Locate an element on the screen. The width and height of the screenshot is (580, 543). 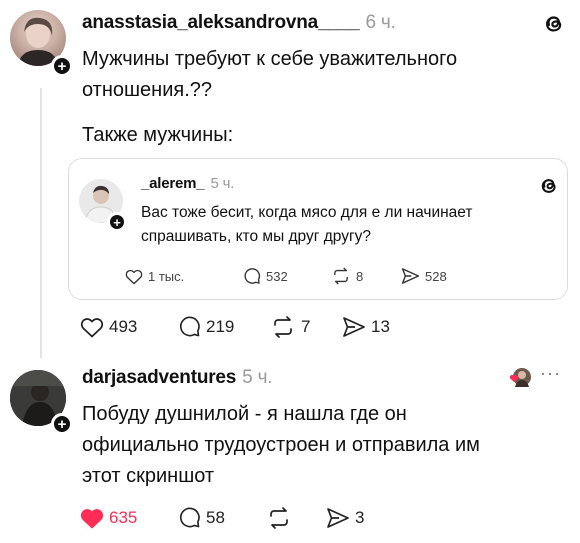
like-button: 635 is located at coordinates (129, 518).